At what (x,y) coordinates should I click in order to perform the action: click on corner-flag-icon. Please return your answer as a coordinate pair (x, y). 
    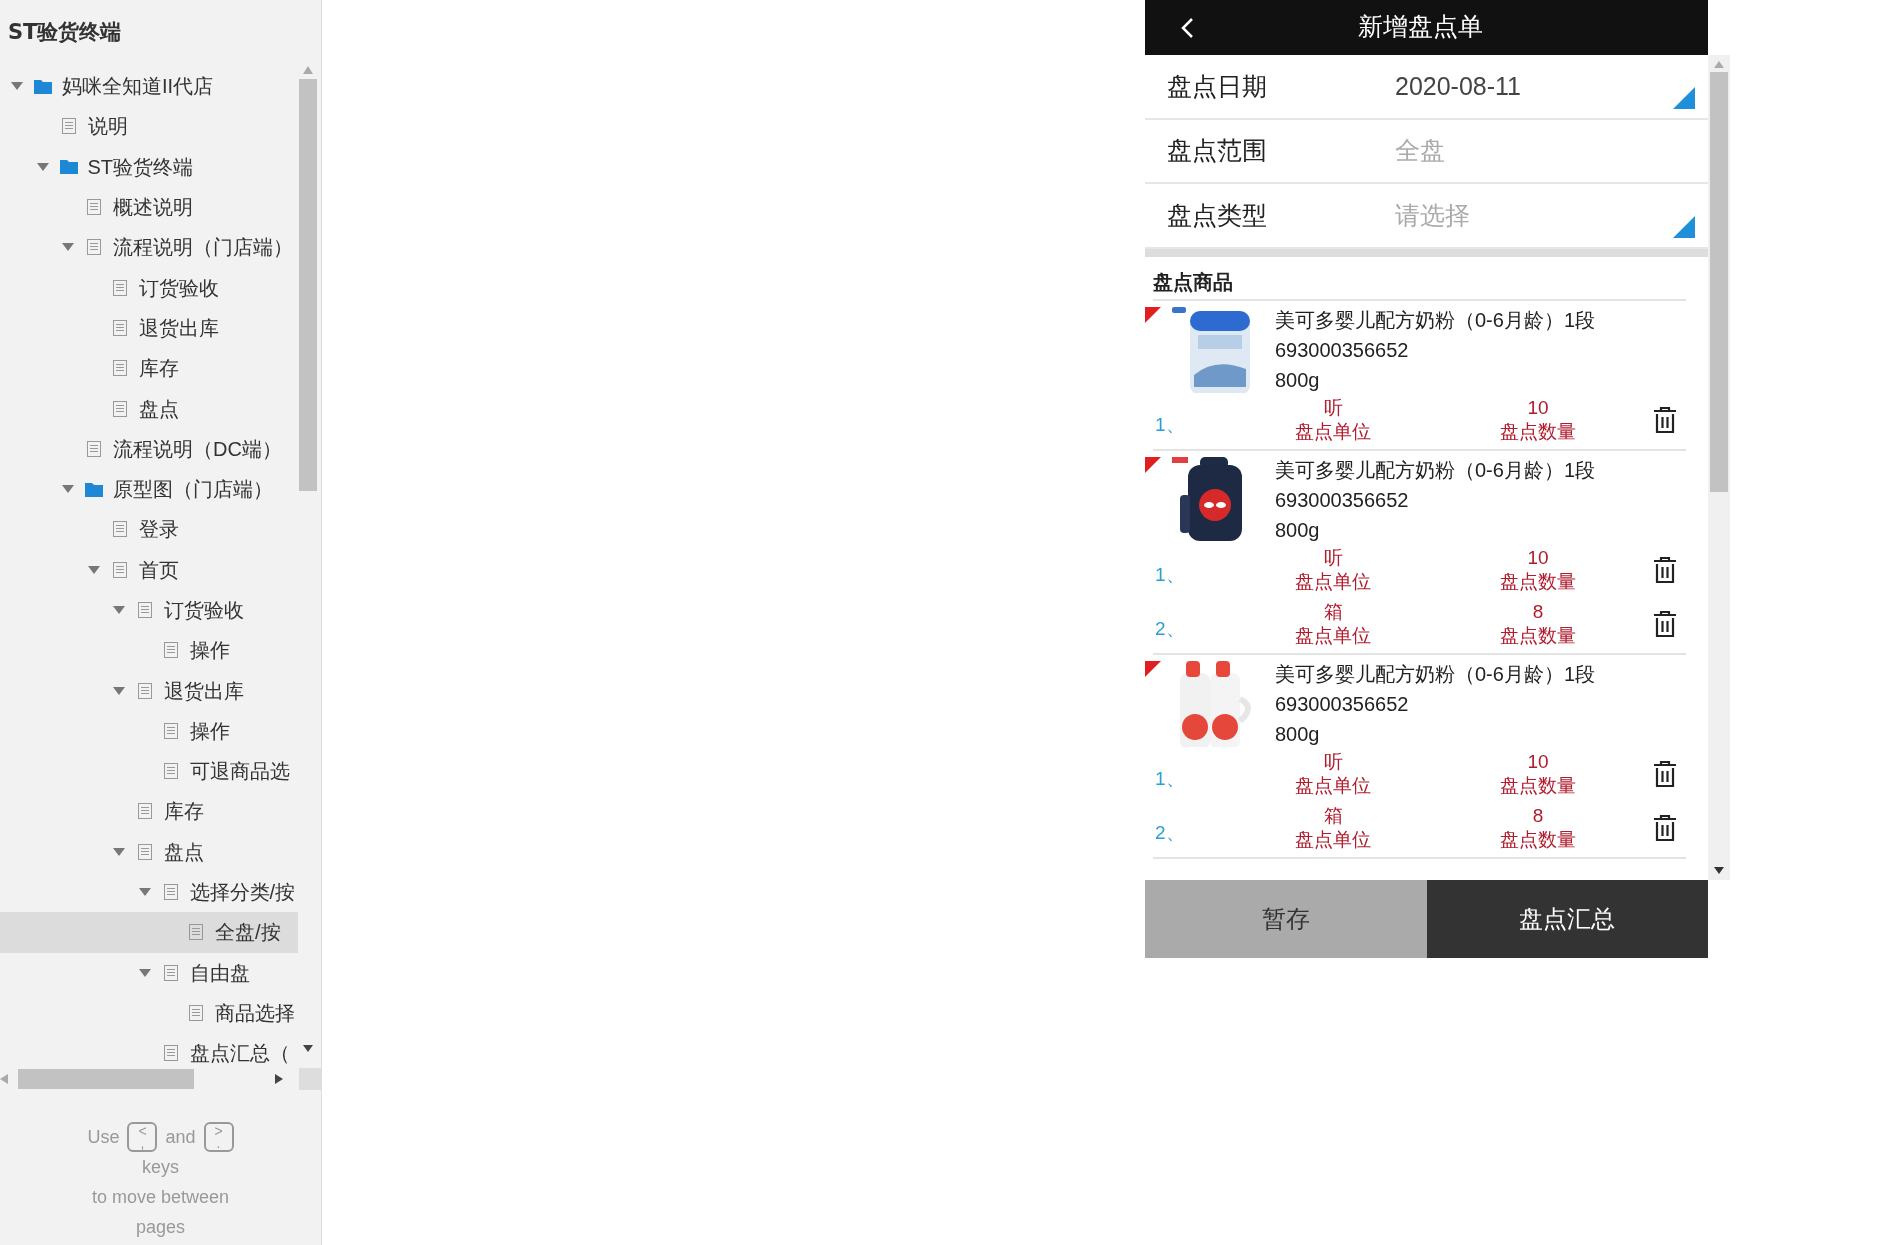
    Looking at the image, I should click on (1153, 464).